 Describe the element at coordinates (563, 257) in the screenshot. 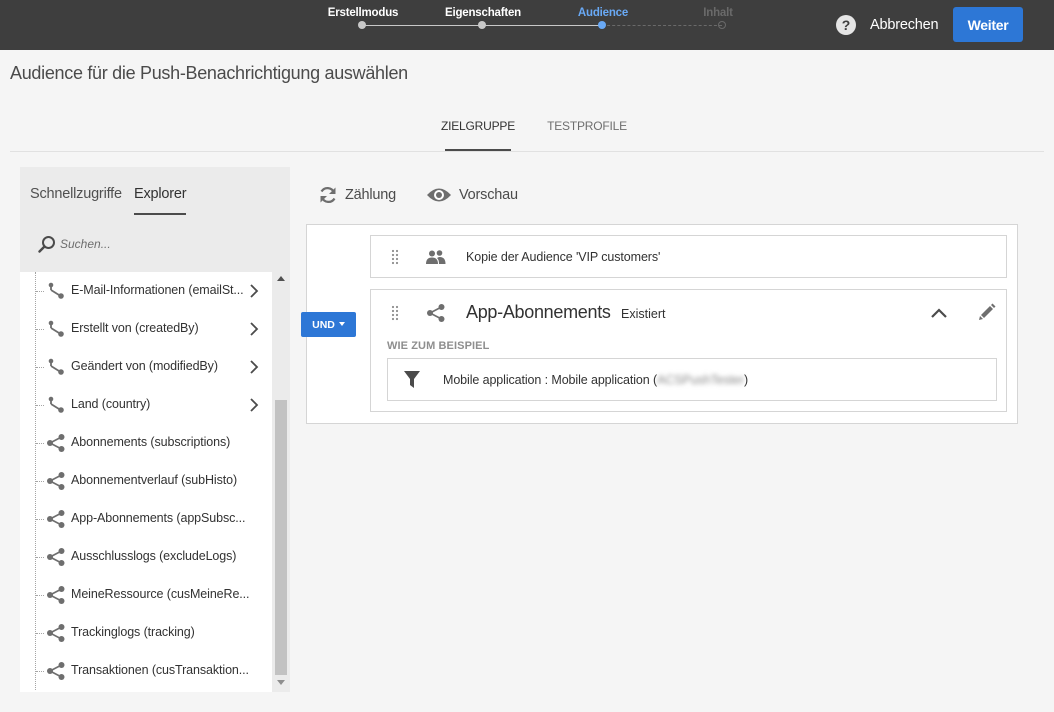

I see `audience-card-label: Kopie der Audience 'VIP customers'` at that location.